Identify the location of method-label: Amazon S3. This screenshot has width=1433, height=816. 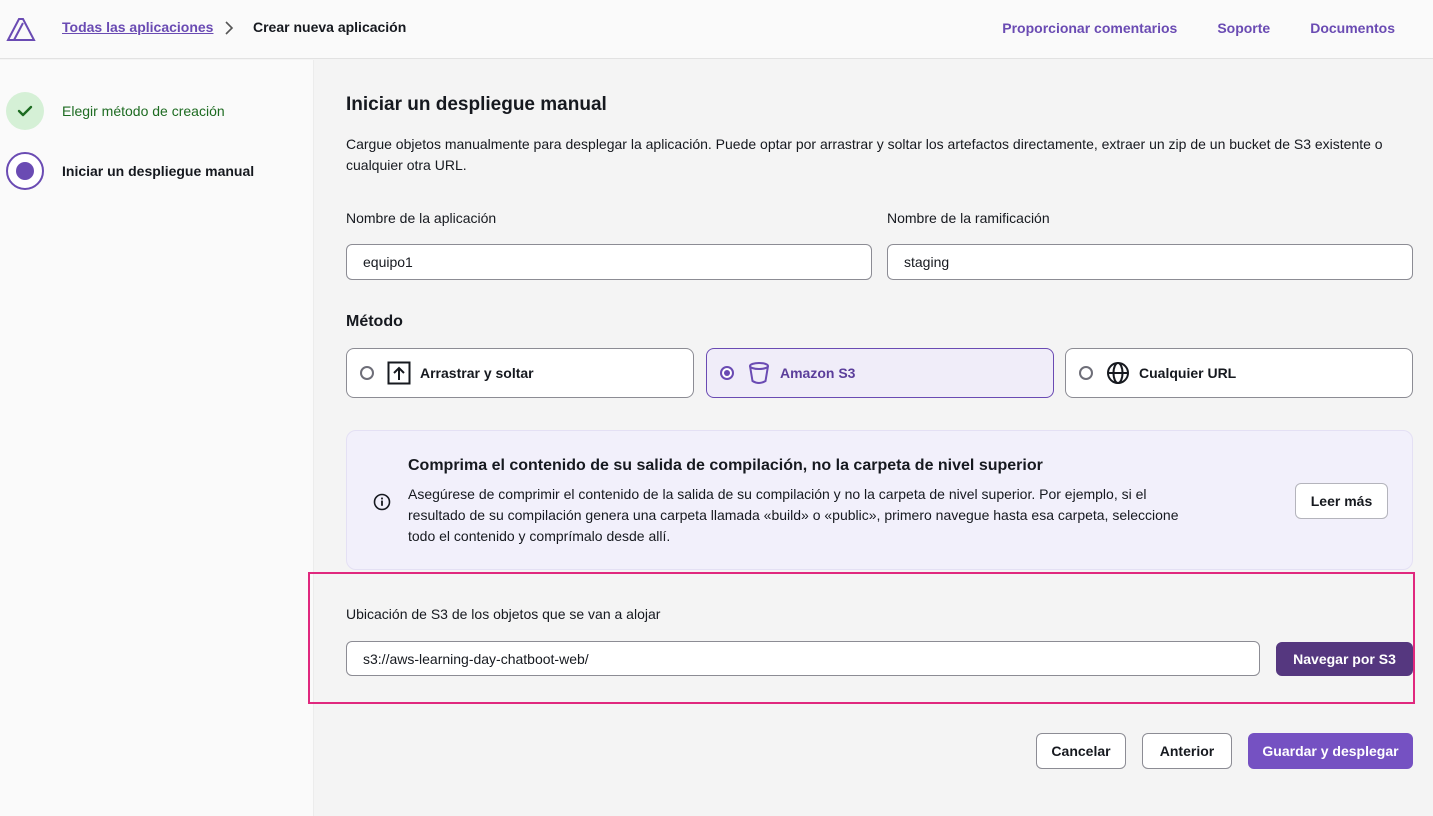
(818, 373).